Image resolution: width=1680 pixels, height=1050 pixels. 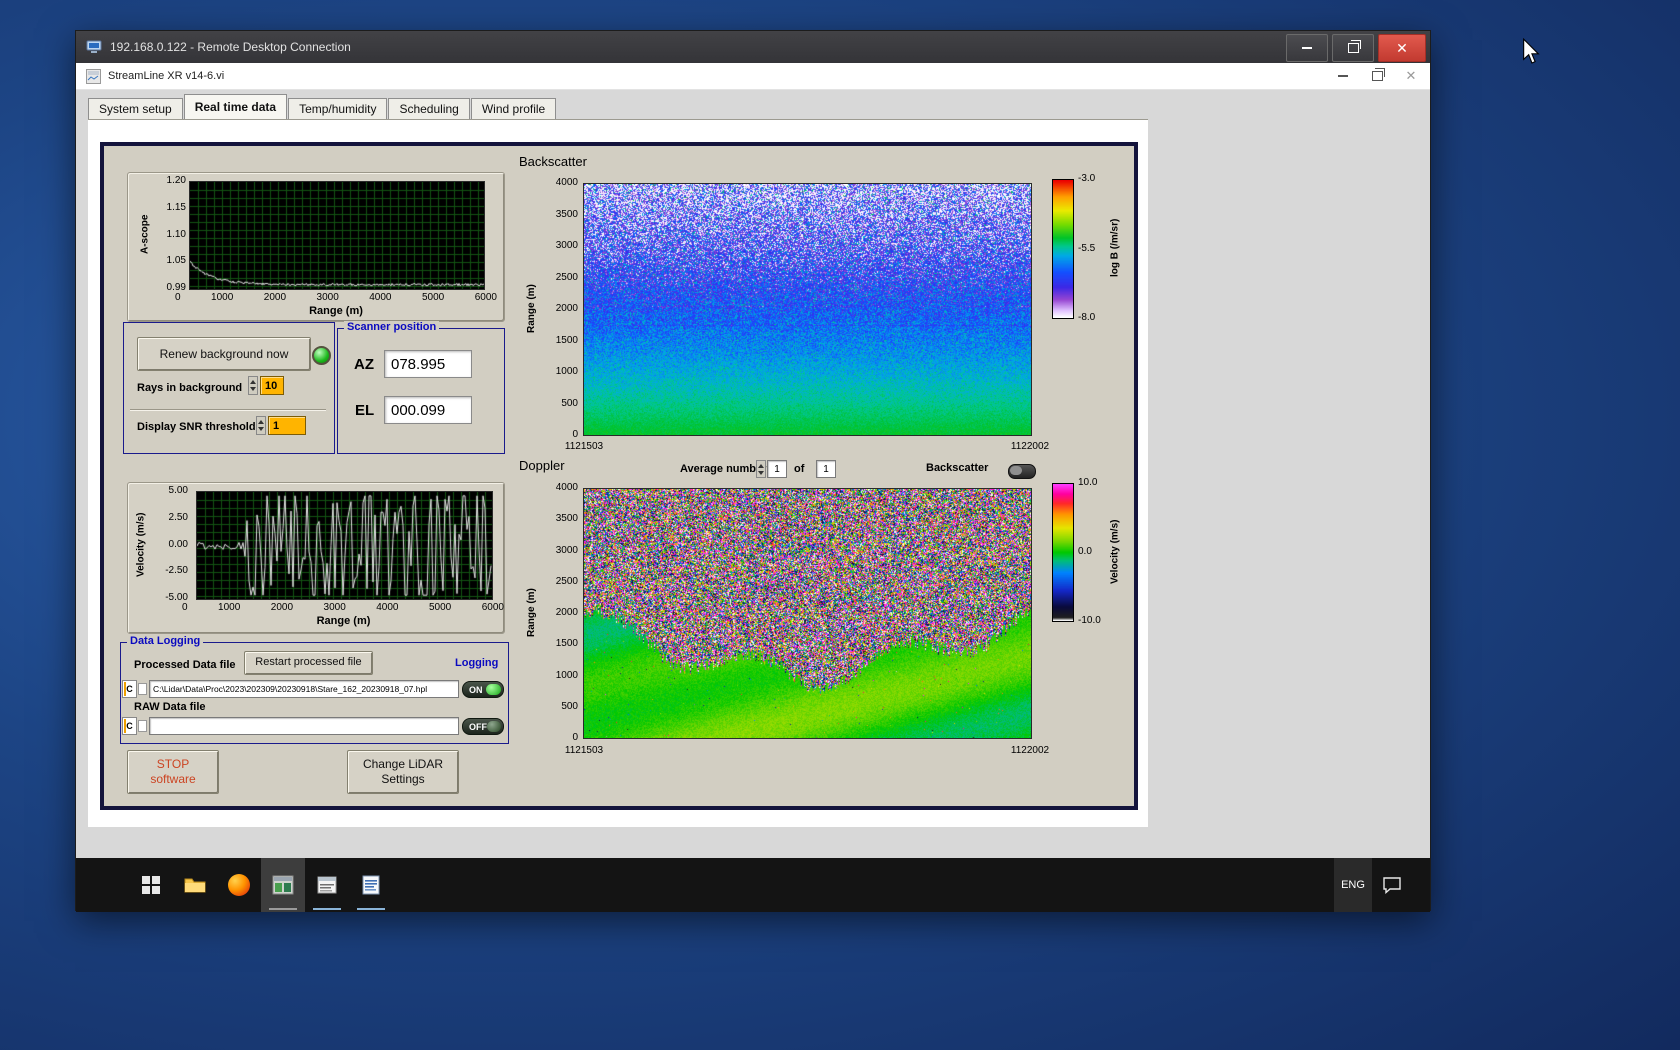 What do you see at coordinates (176, 234) in the screenshot?
I see `tick-label: 1.10` at bounding box center [176, 234].